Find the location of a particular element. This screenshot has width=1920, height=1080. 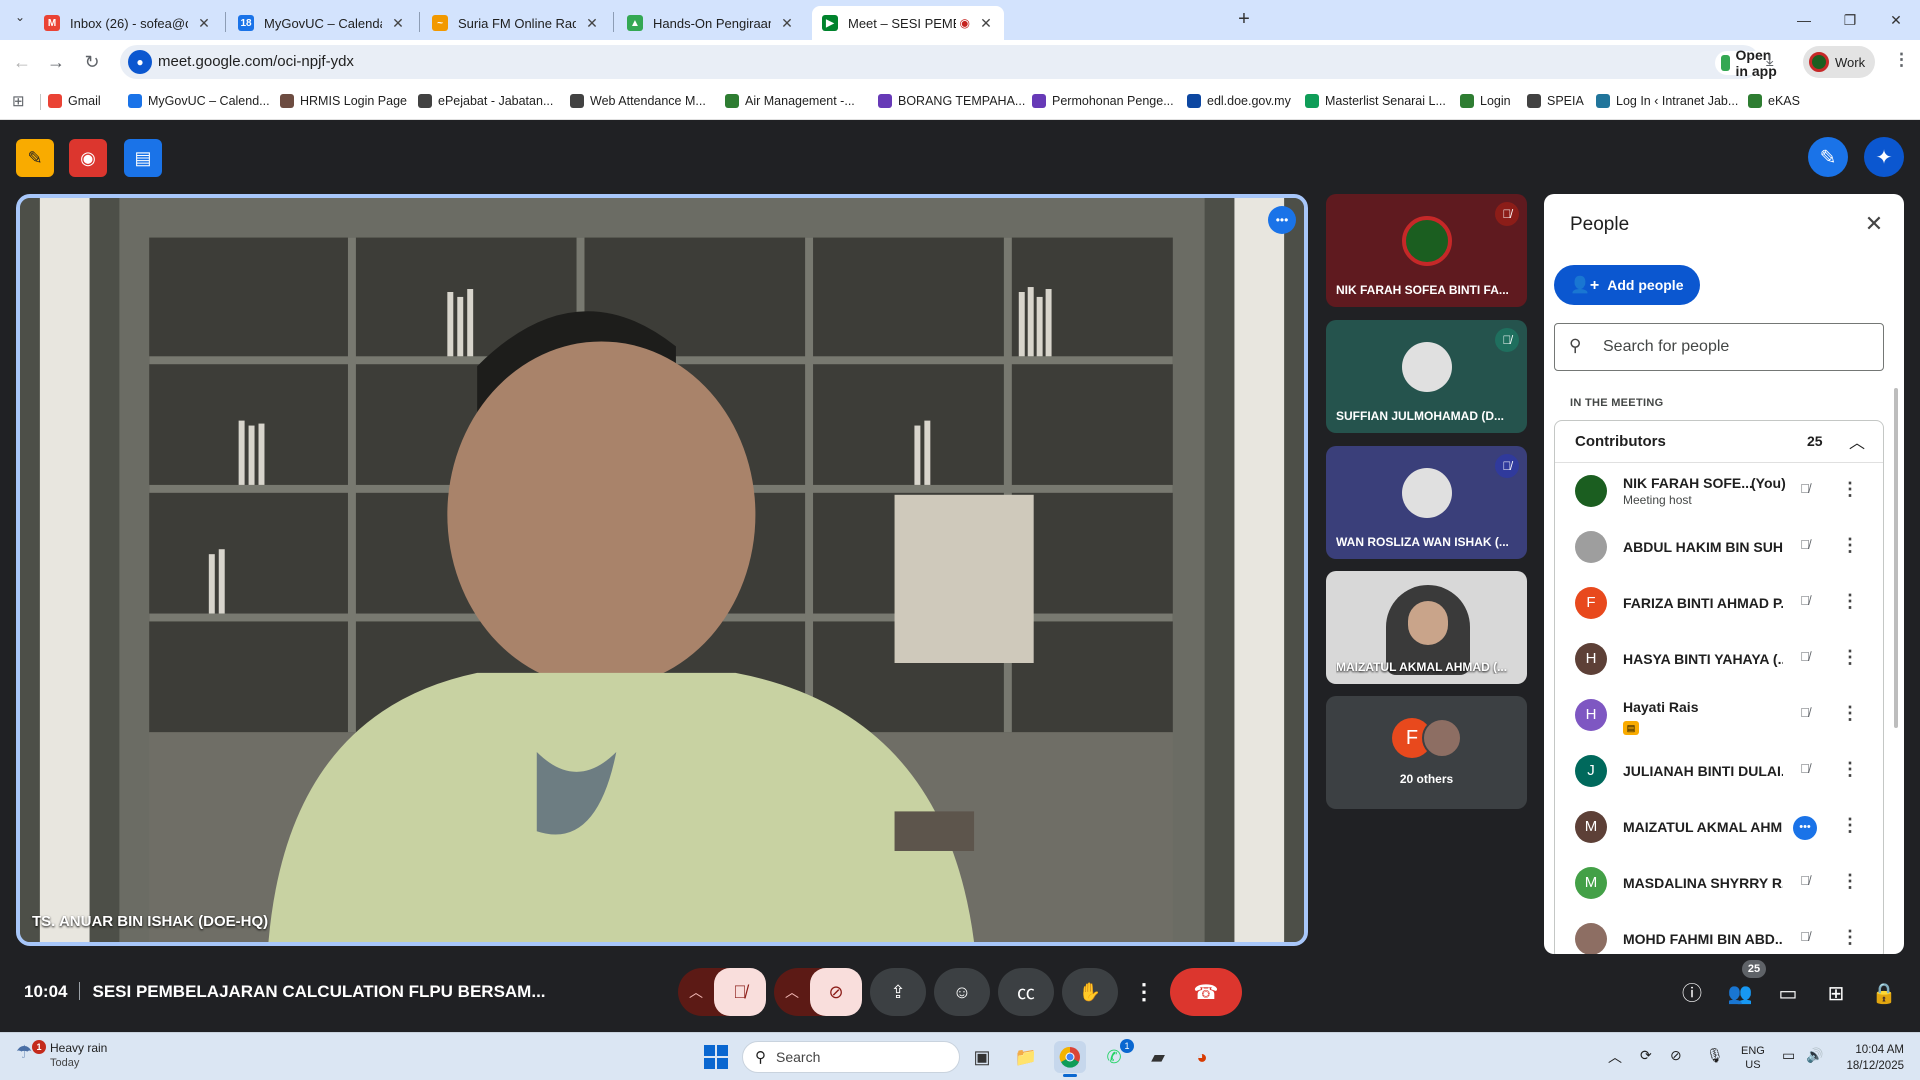

more-options-button: ⋮ is located at coordinates (1144, 992).